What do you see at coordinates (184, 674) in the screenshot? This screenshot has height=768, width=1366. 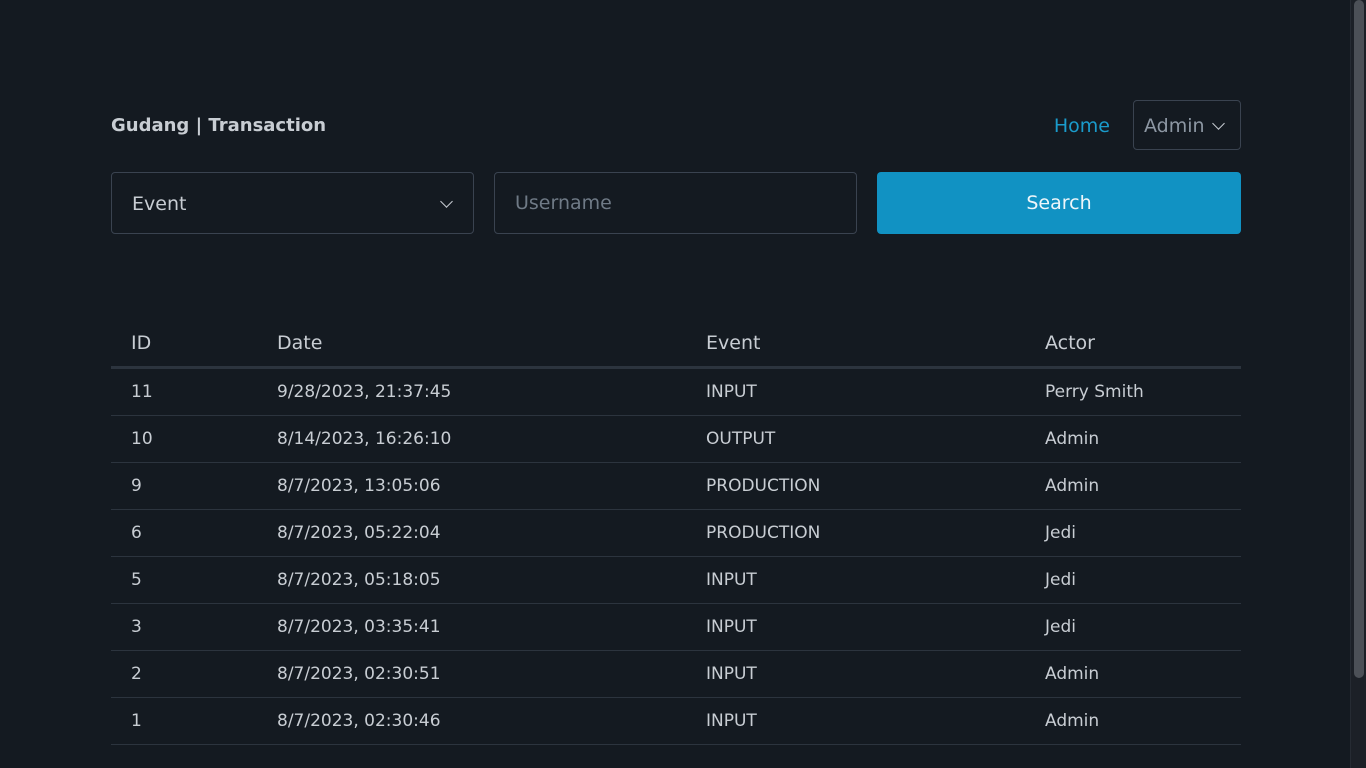 I see `cell-id: 2` at bounding box center [184, 674].